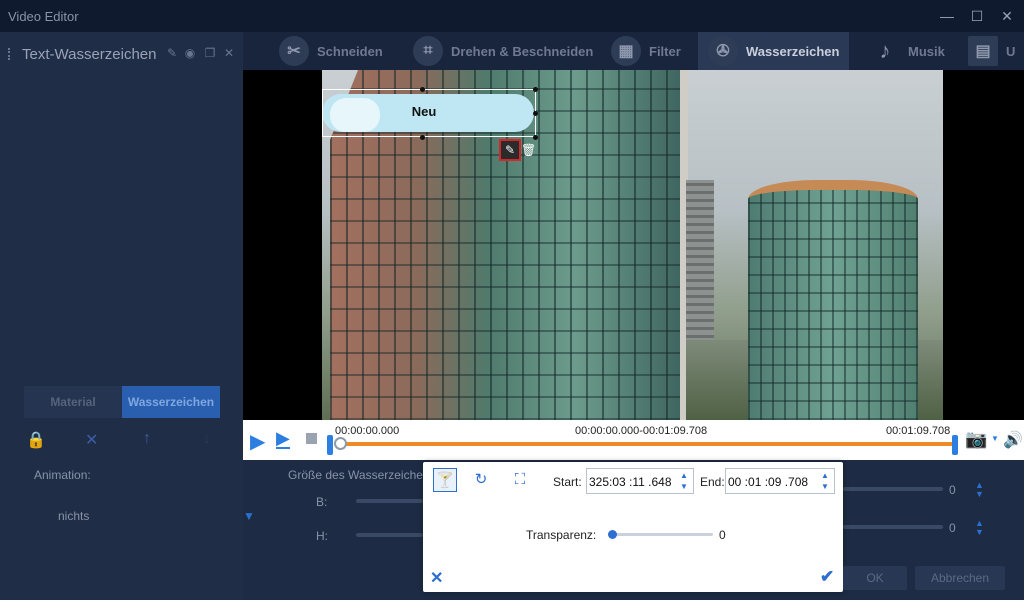  Describe the element at coordinates (330, 445) in the screenshot. I see `trim-start-handle` at that location.